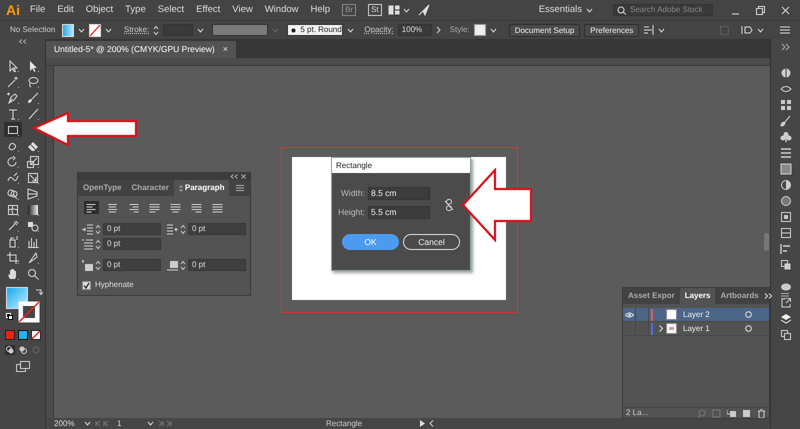 This screenshot has height=429, width=800. What do you see at coordinates (422, 423) in the screenshot?
I see `play-icon` at bounding box center [422, 423].